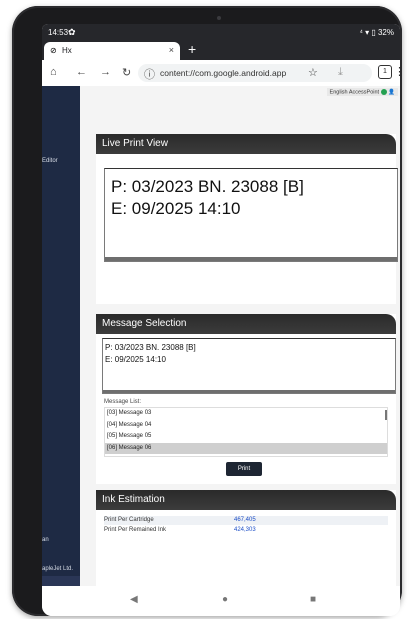  Describe the element at coordinates (246, 144) in the screenshot. I see `live-print-title: Live Print View` at that location.